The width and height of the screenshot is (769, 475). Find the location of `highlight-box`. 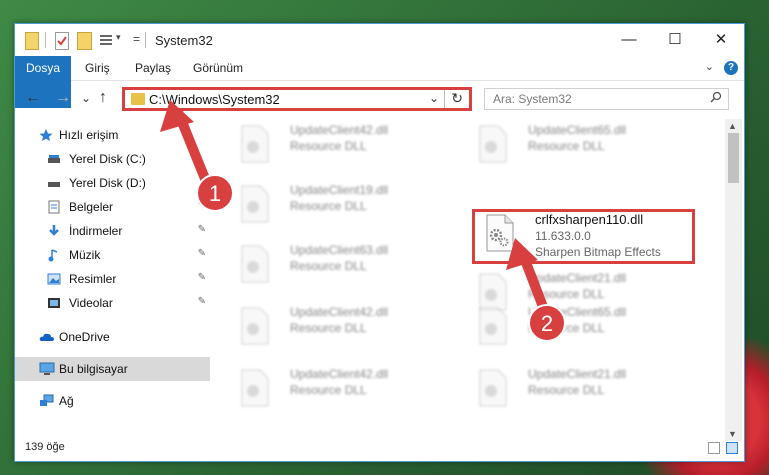

highlight-box is located at coordinates (583, 236).